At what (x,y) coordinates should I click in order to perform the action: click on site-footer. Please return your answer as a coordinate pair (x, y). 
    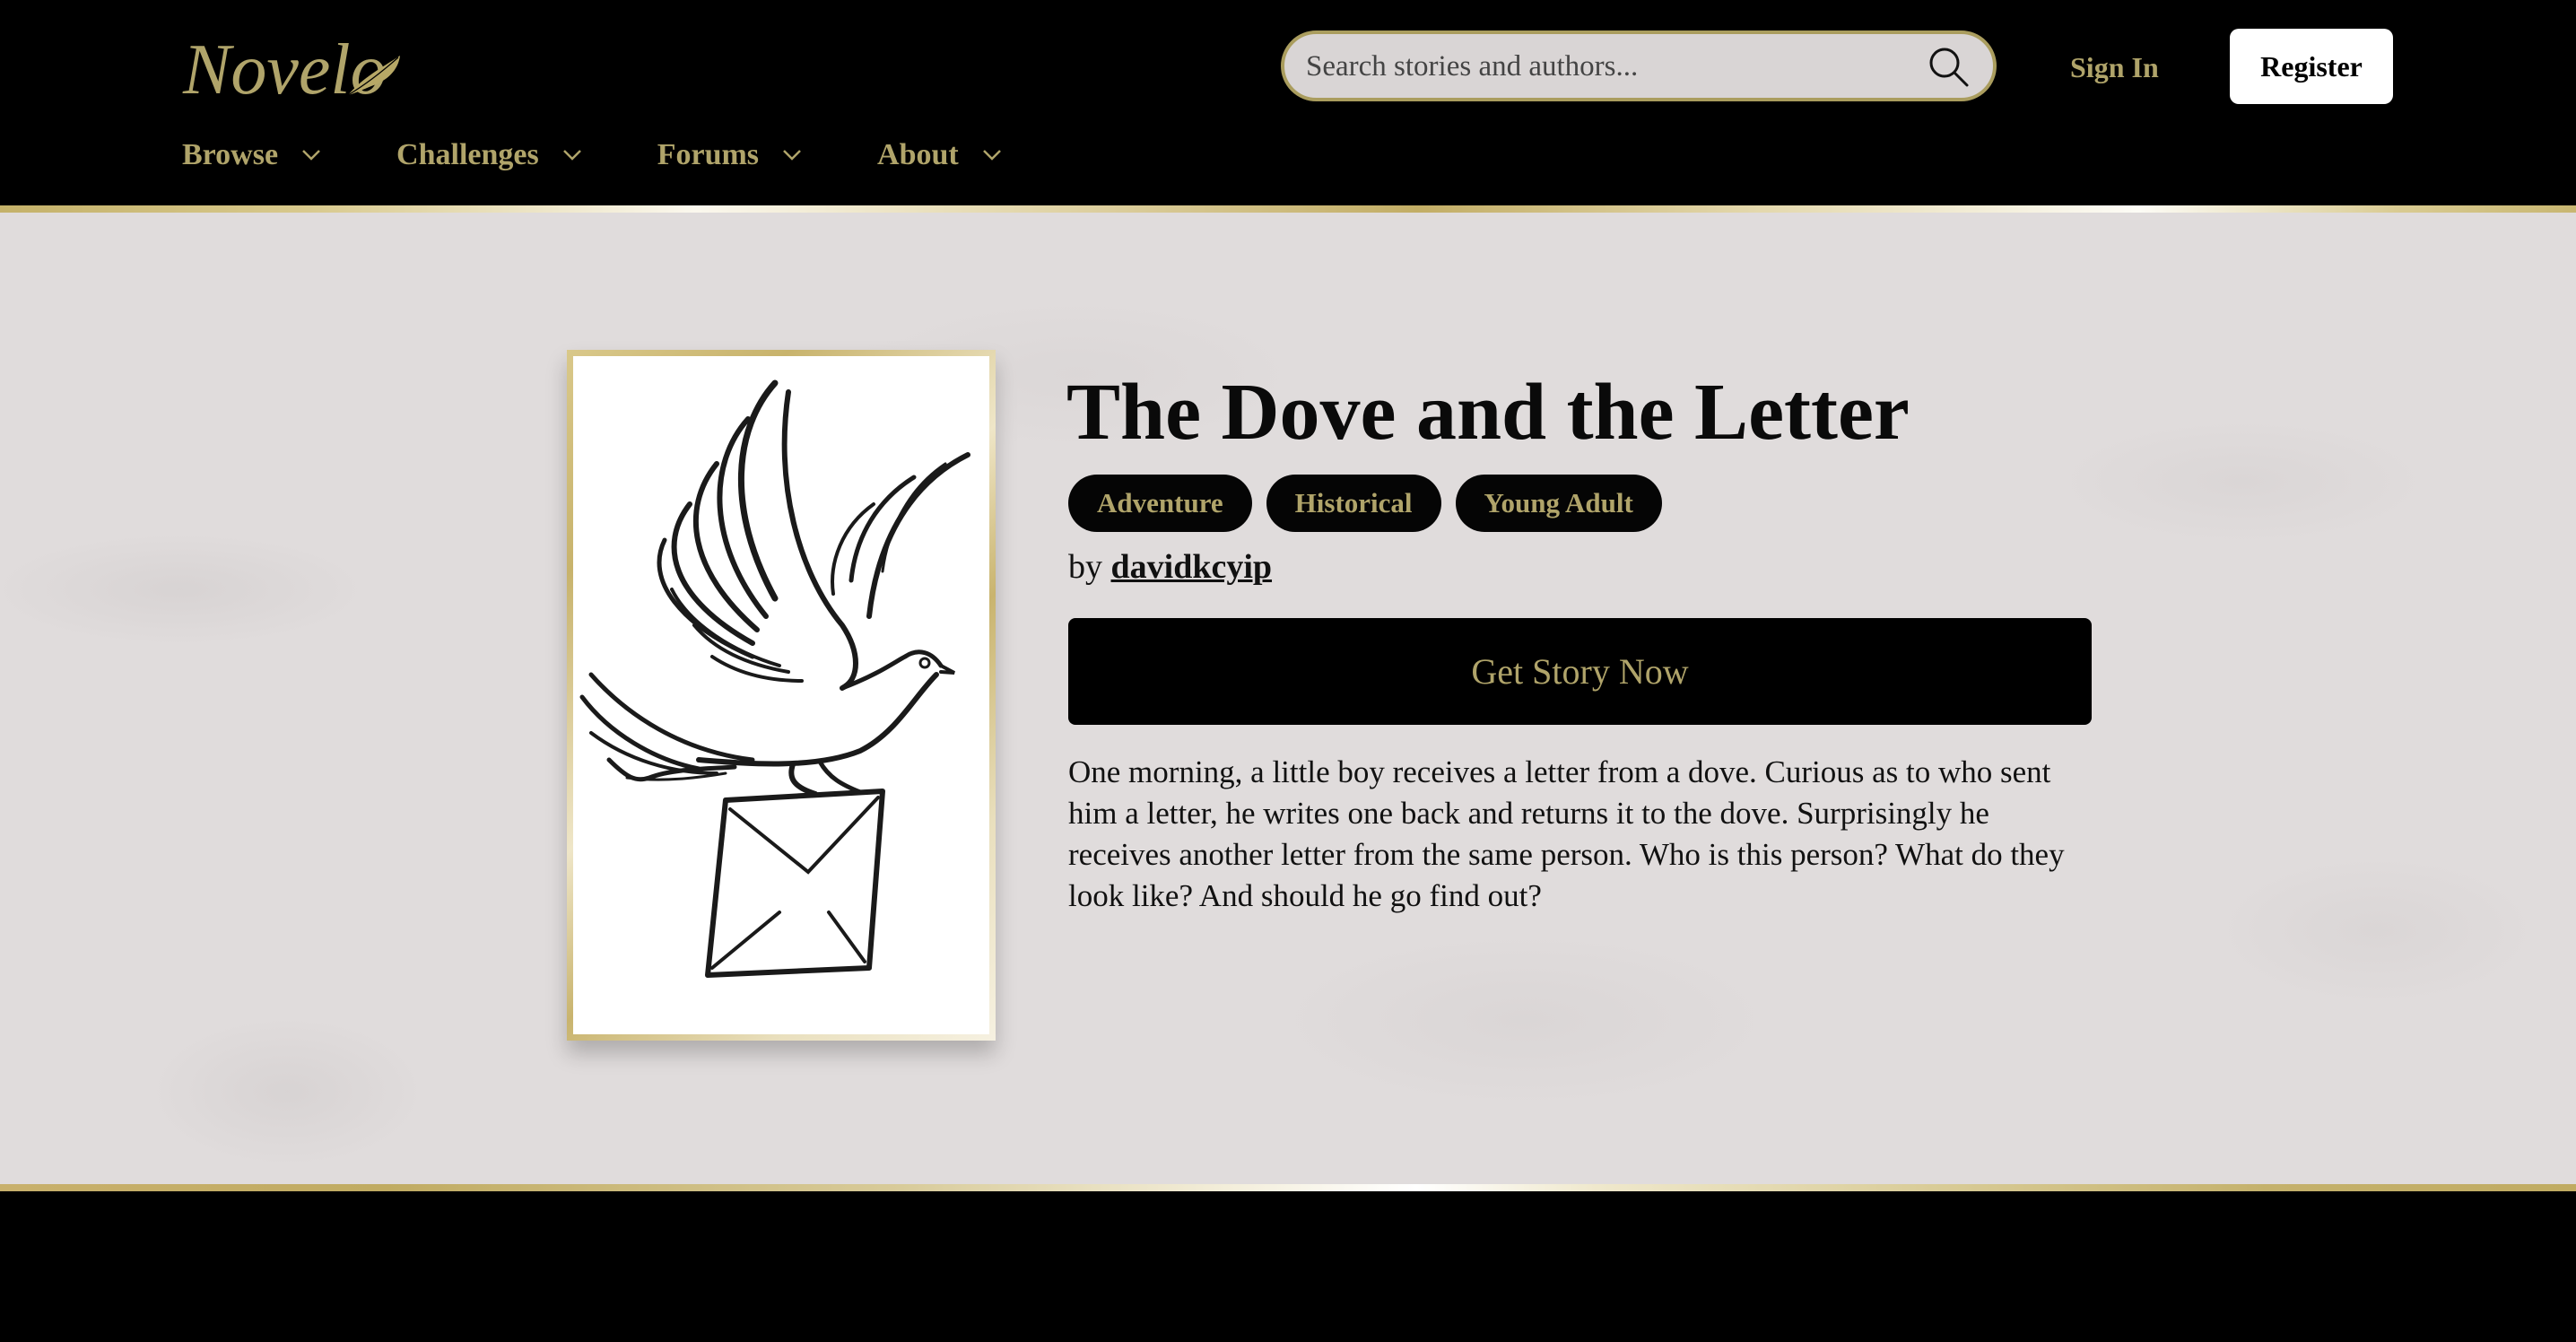
    Looking at the image, I should click on (1288, 1266).